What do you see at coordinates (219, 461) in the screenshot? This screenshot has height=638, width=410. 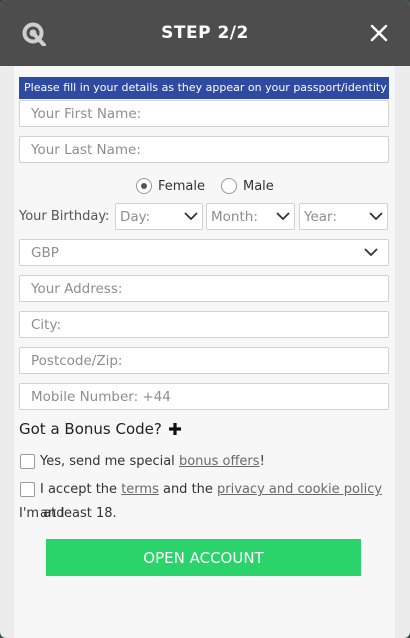 I see `bonus-offers-link: bonus offers` at bounding box center [219, 461].